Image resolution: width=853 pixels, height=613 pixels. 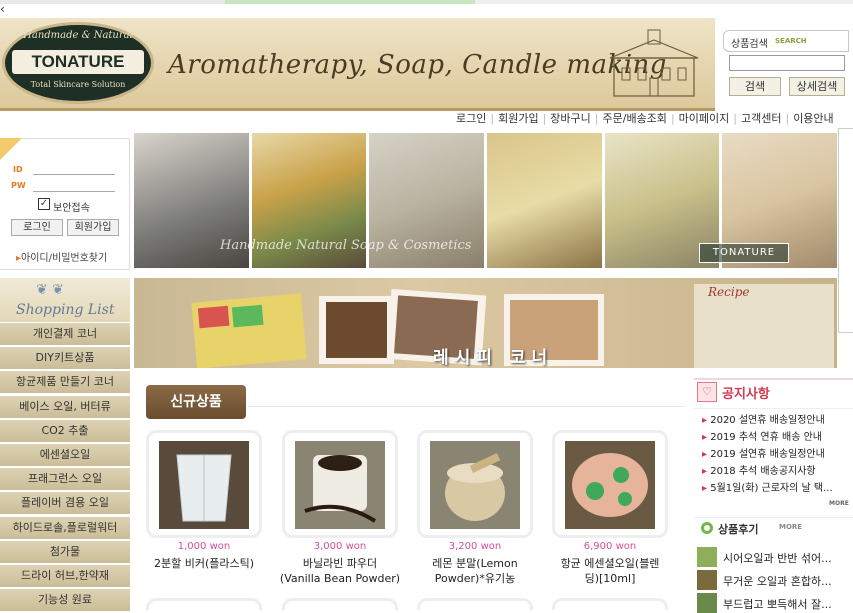 I want to click on sidebar-category-item: 플레이버 겸용 오일, so click(x=65, y=504).